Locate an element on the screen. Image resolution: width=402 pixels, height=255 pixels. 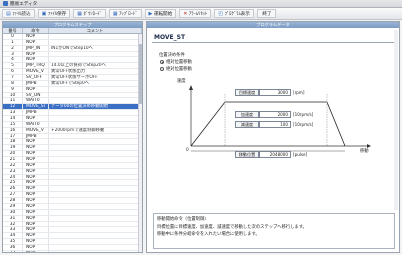
step-number: 20 is located at coordinates (13, 154).